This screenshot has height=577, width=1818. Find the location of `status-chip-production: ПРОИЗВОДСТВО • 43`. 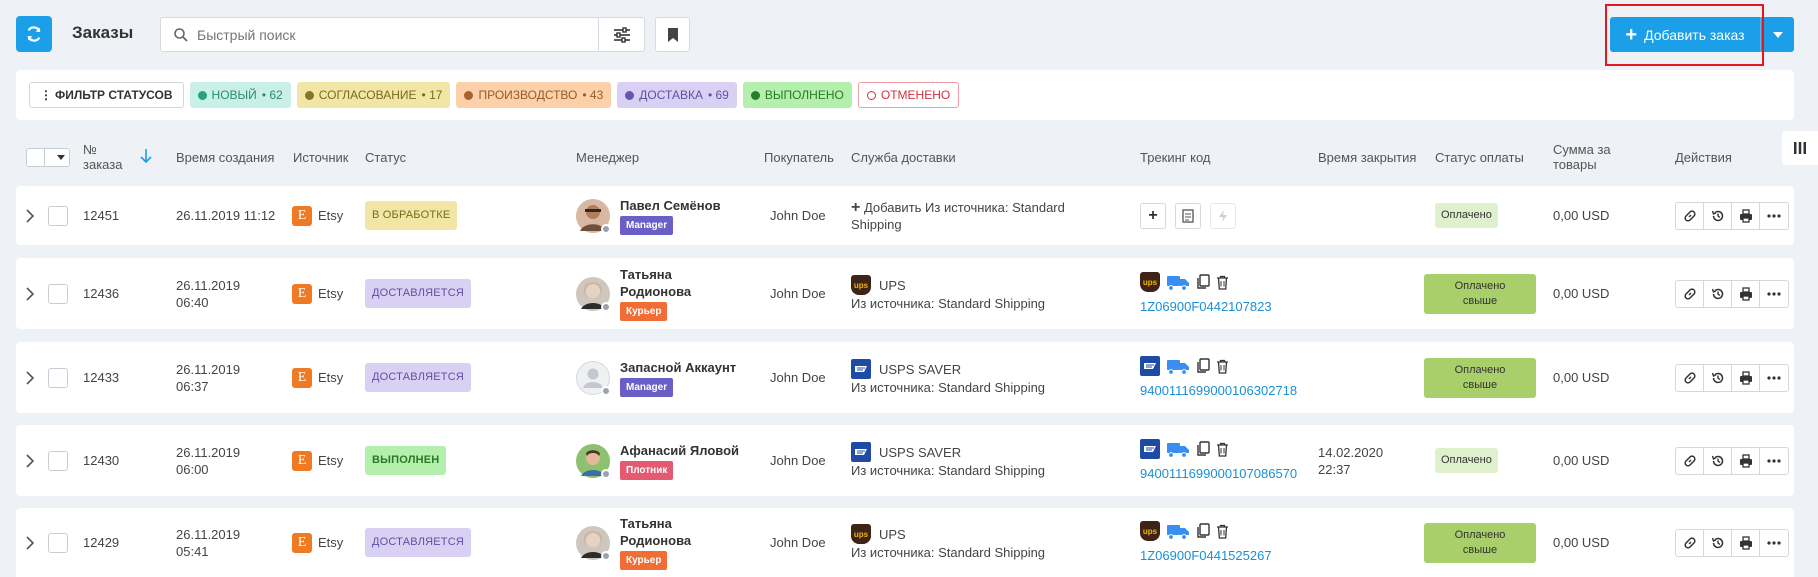

status-chip-production: ПРОИЗВОДСТВО • 43 is located at coordinates (534, 95).